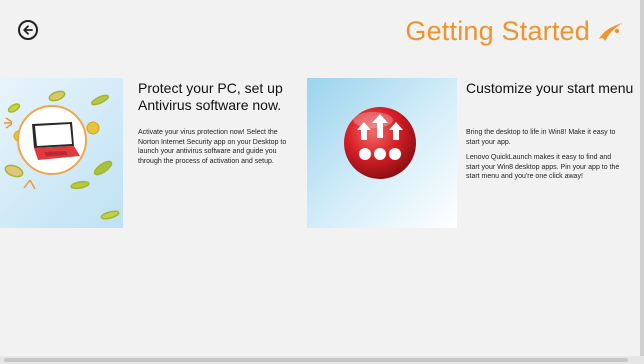  I want to click on quicklaunch-arrows-icon, so click(380, 143).